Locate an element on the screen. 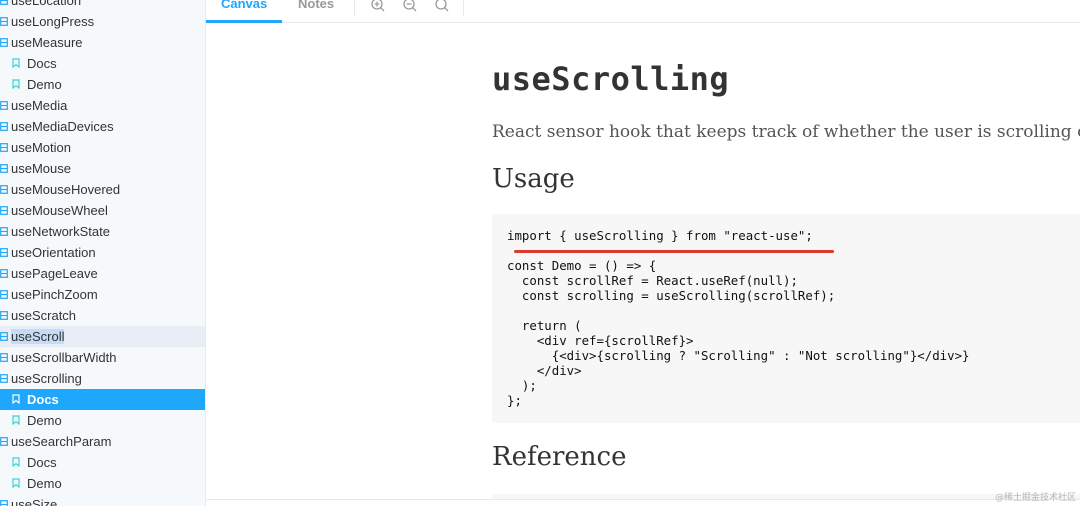  sidebar-component-item: useNetworkState is located at coordinates (102, 231).